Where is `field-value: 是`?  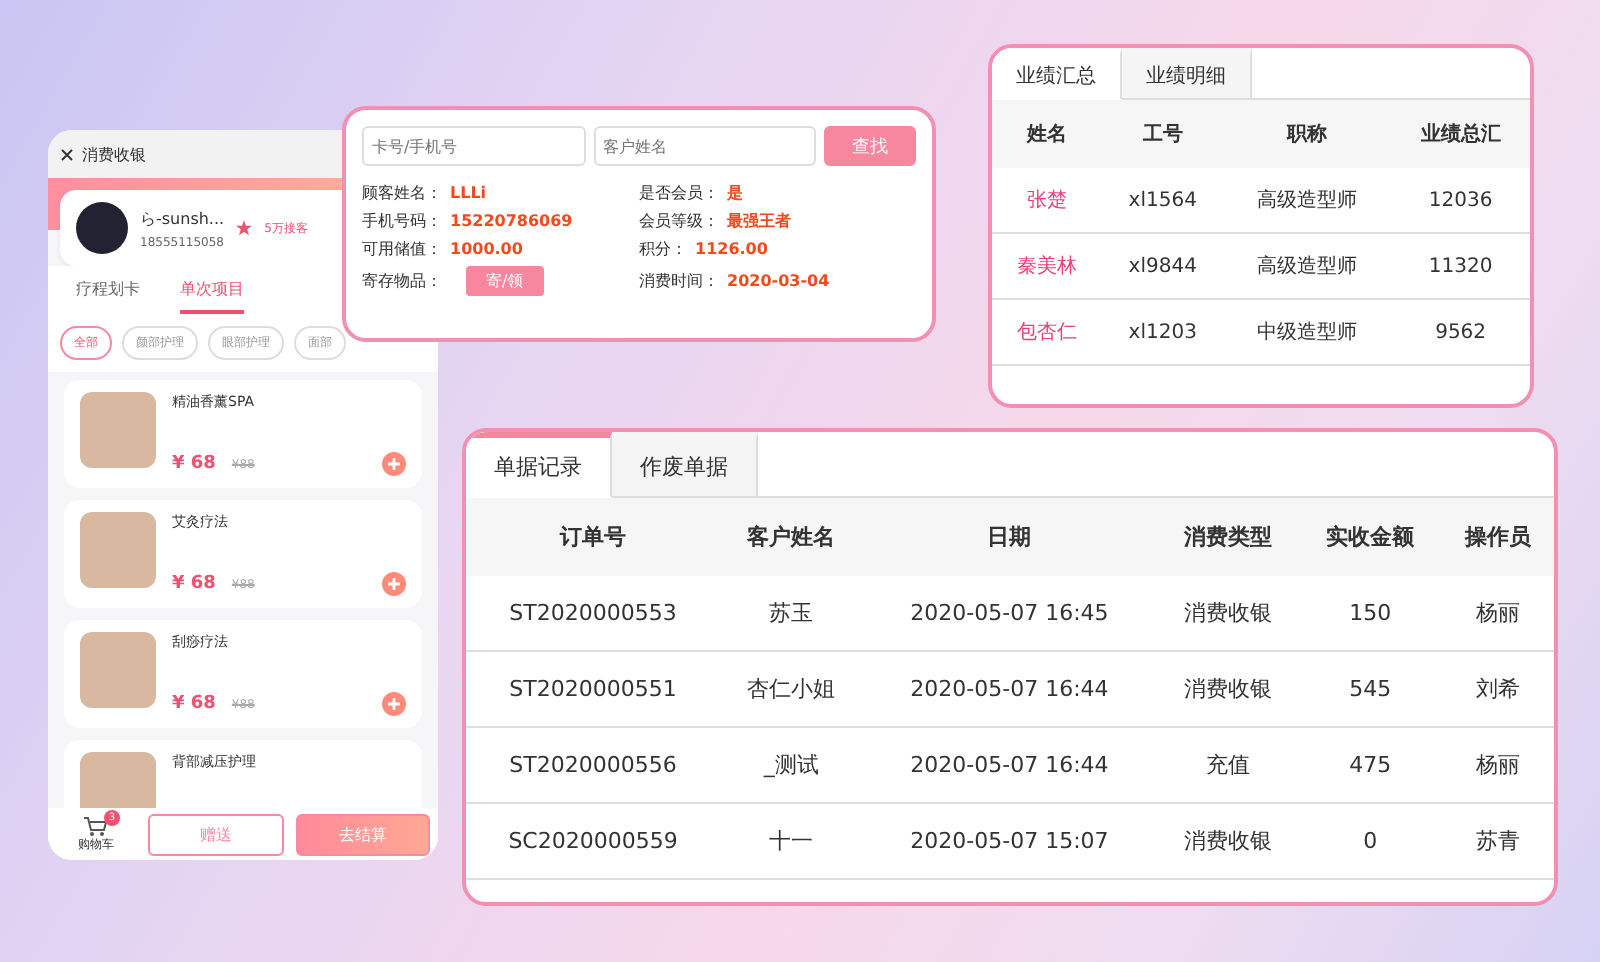
field-value: 是 is located at coordinates (735, 193).